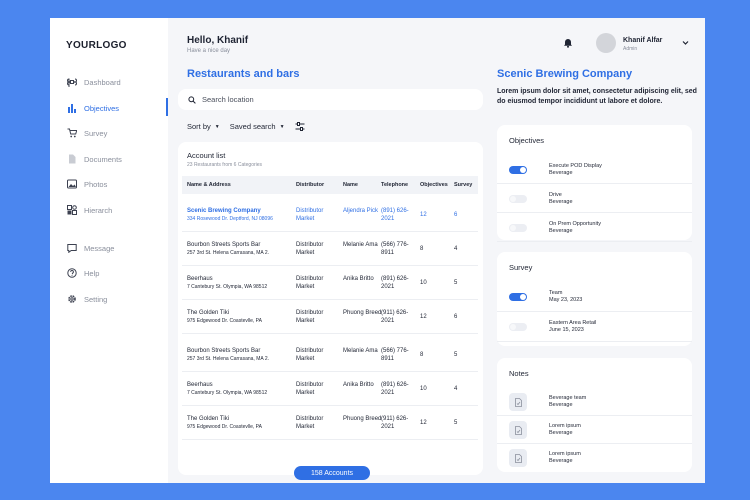  I want to click on note-text: Lorem ipsum Beverage, so click(565, 458).